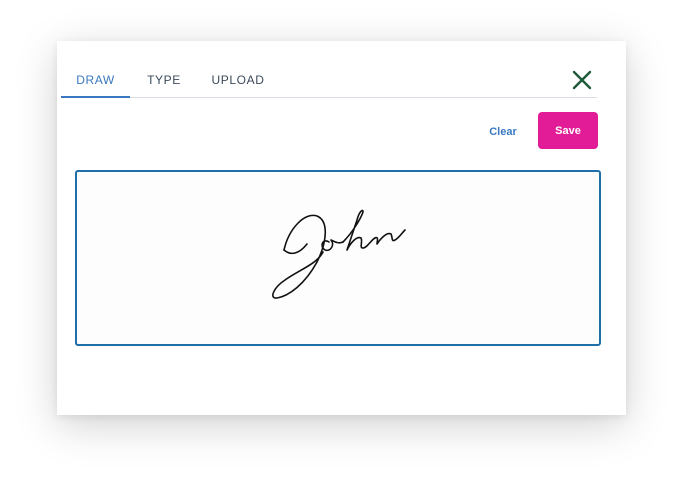 The height and width of the screenshot is (487, 682). What do you see at coordinates (503, 132) in the screenshot?
I see `clear-button: Clear` at bounding box center [503, 132].